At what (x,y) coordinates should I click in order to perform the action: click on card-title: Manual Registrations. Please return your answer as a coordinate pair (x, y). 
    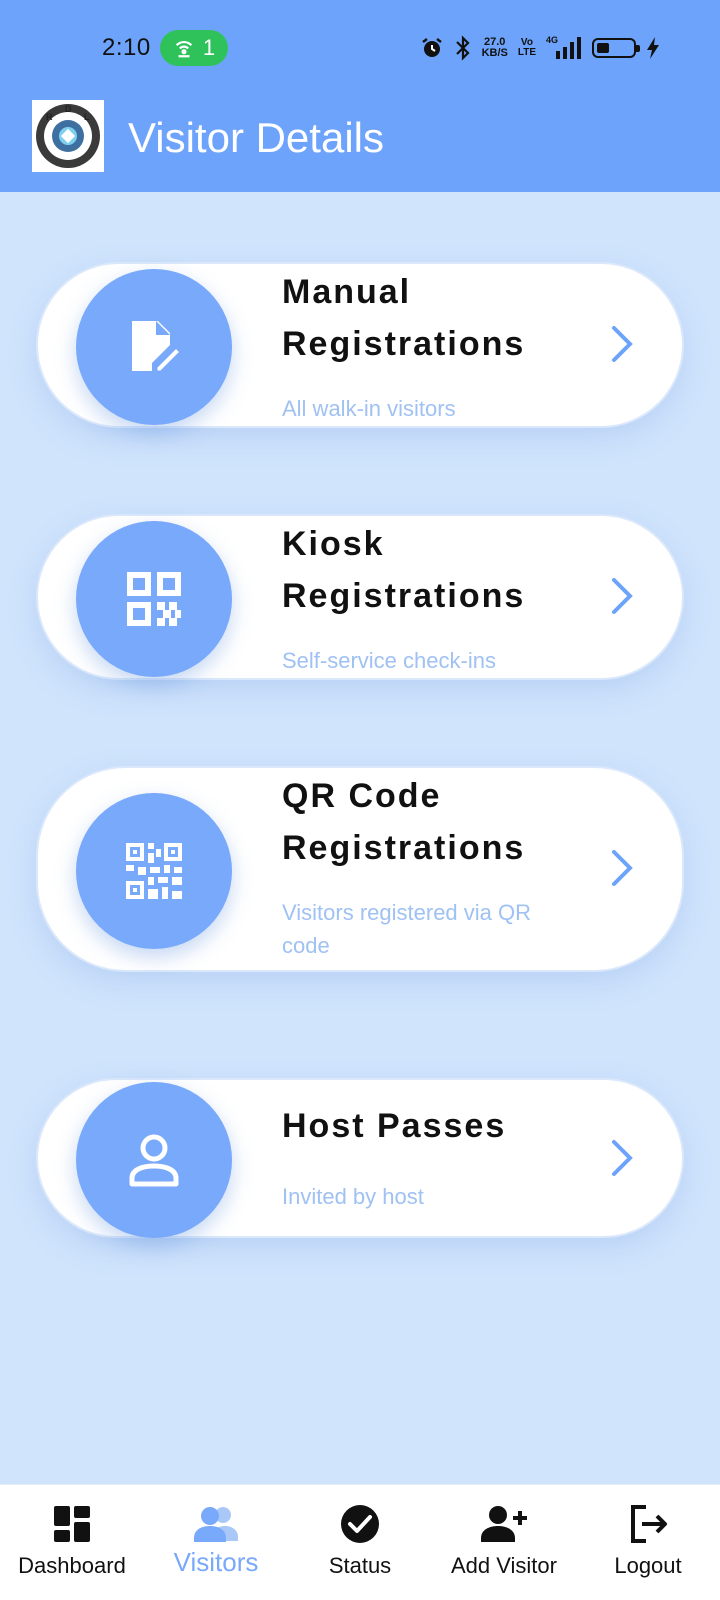
    Looking at the image, I should click on (432, 318).